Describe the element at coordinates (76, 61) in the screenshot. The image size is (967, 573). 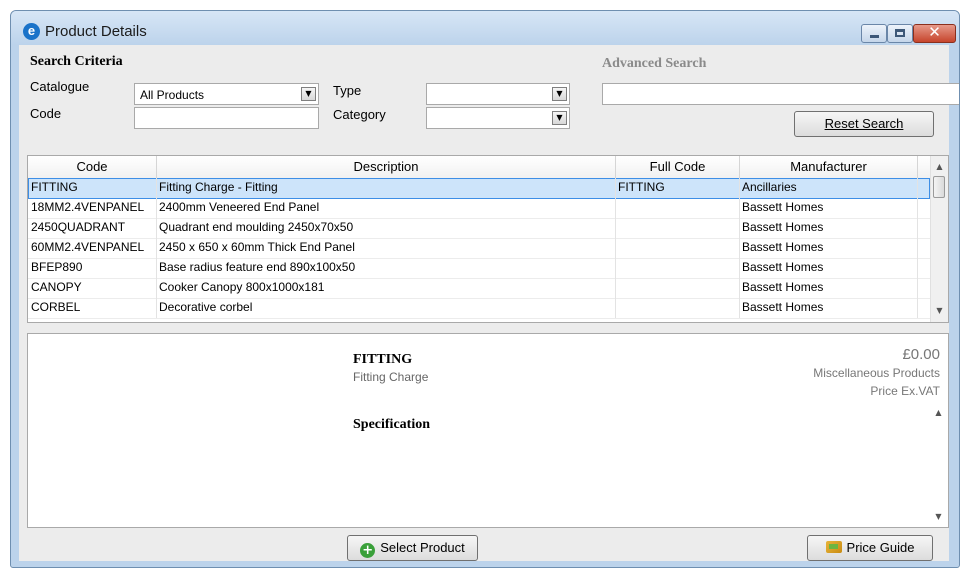
I see `search-criteria-heading: Search Criteria` at that location.